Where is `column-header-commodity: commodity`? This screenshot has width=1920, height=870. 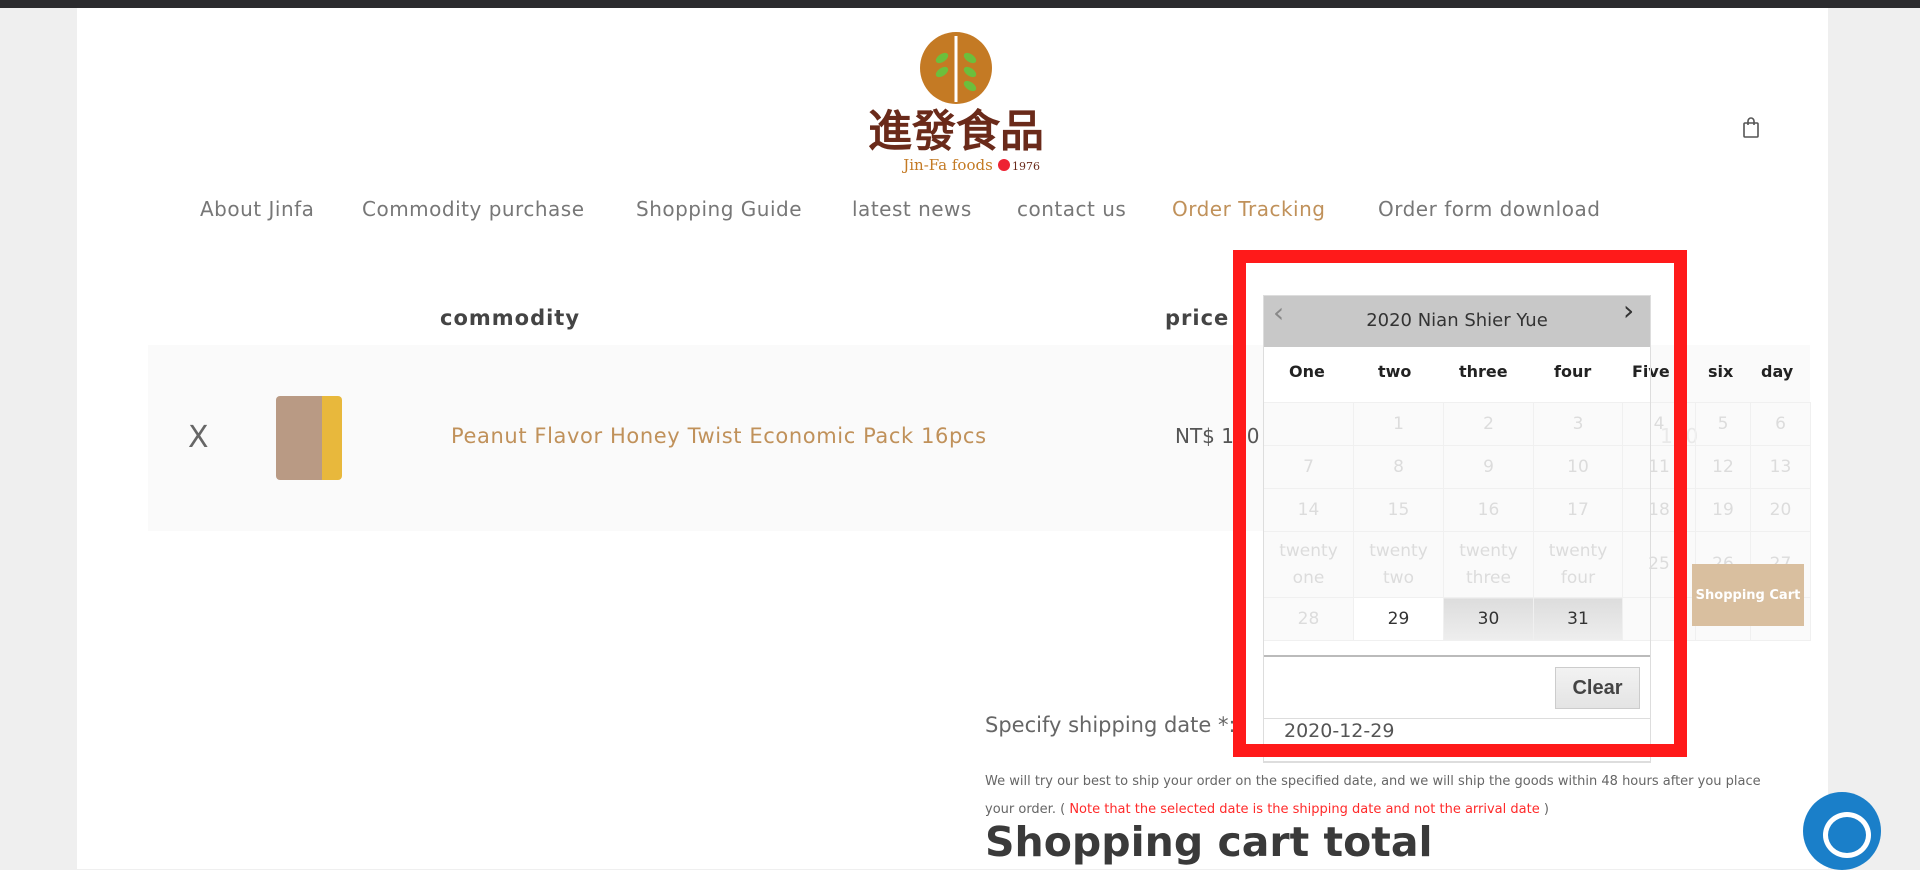 column-header-commodity: commodity is located at coordinates (510, 318).